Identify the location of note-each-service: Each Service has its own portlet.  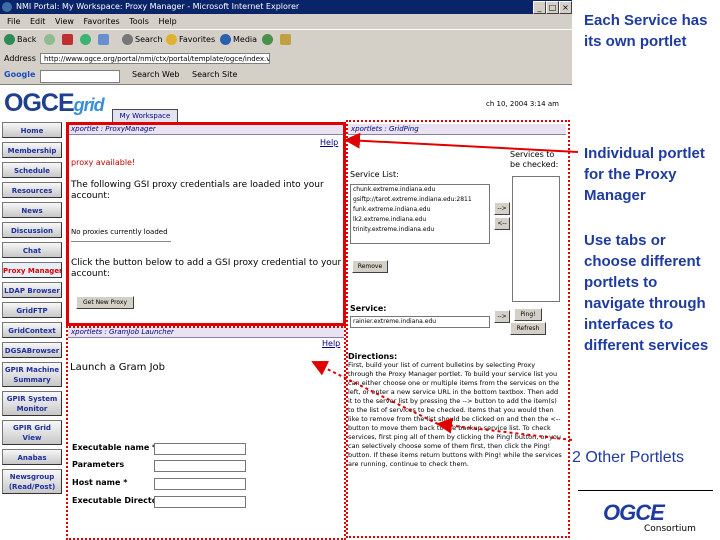
(646, 31).